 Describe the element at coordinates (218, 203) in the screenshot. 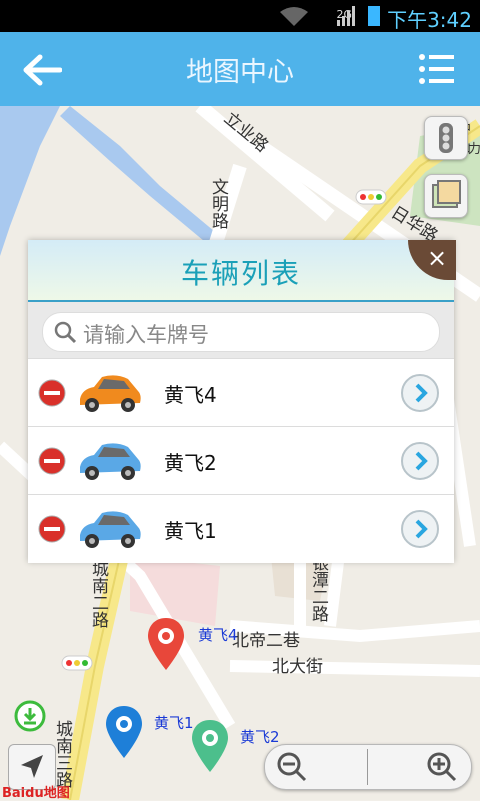

I see `road-label: 文明路` at that location.